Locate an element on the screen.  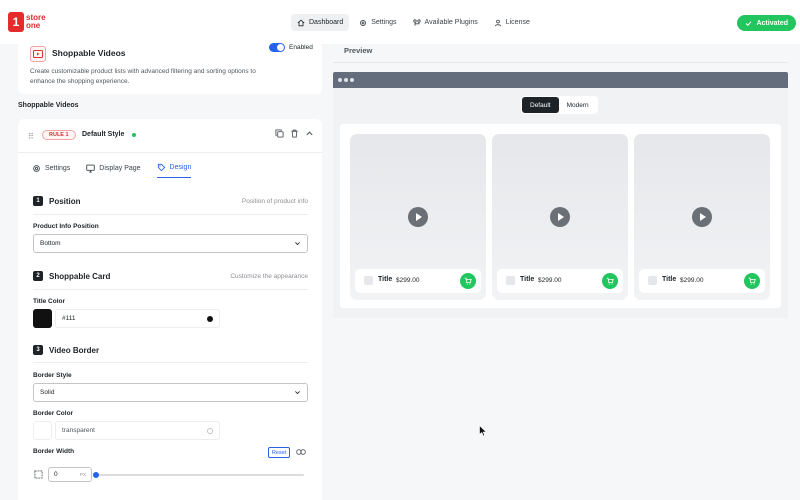
rule-actions is located at coordinates (294, 133).